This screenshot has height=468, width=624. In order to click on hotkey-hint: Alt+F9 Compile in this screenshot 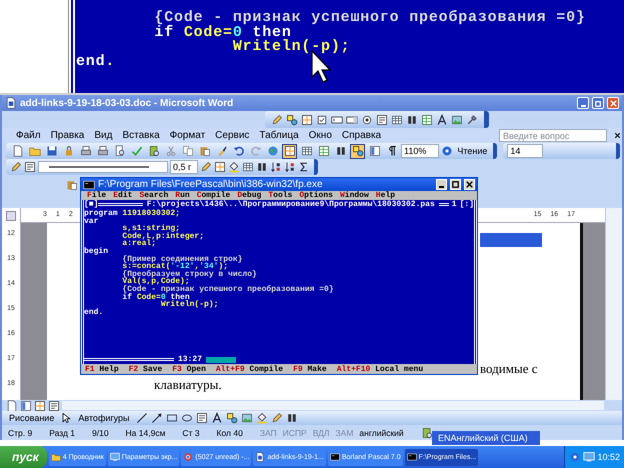, I will do `click(250, 369)`.